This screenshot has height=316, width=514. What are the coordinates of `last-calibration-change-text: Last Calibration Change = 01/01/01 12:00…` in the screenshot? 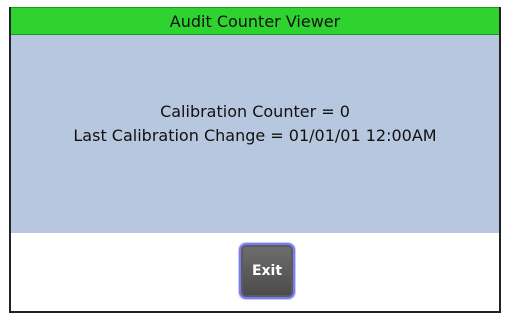 It's located at (255, 135).